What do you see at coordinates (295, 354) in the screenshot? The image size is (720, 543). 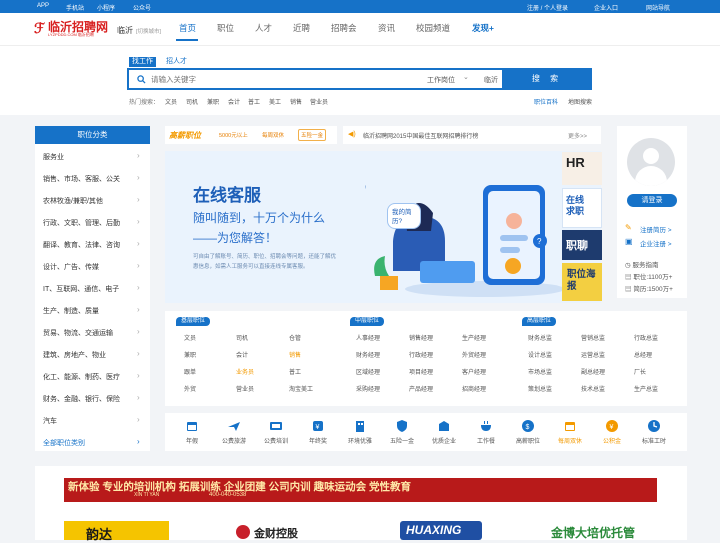 I see `job-link: 销售` at bounding box center [295, 354].